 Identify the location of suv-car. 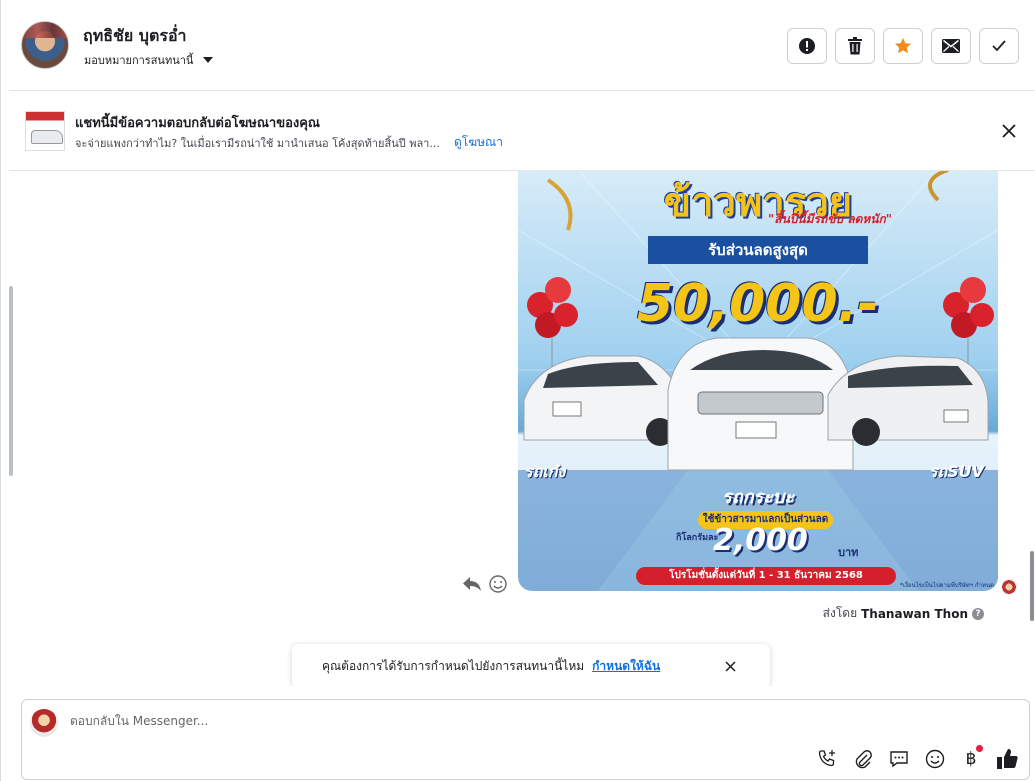
(908, 400).